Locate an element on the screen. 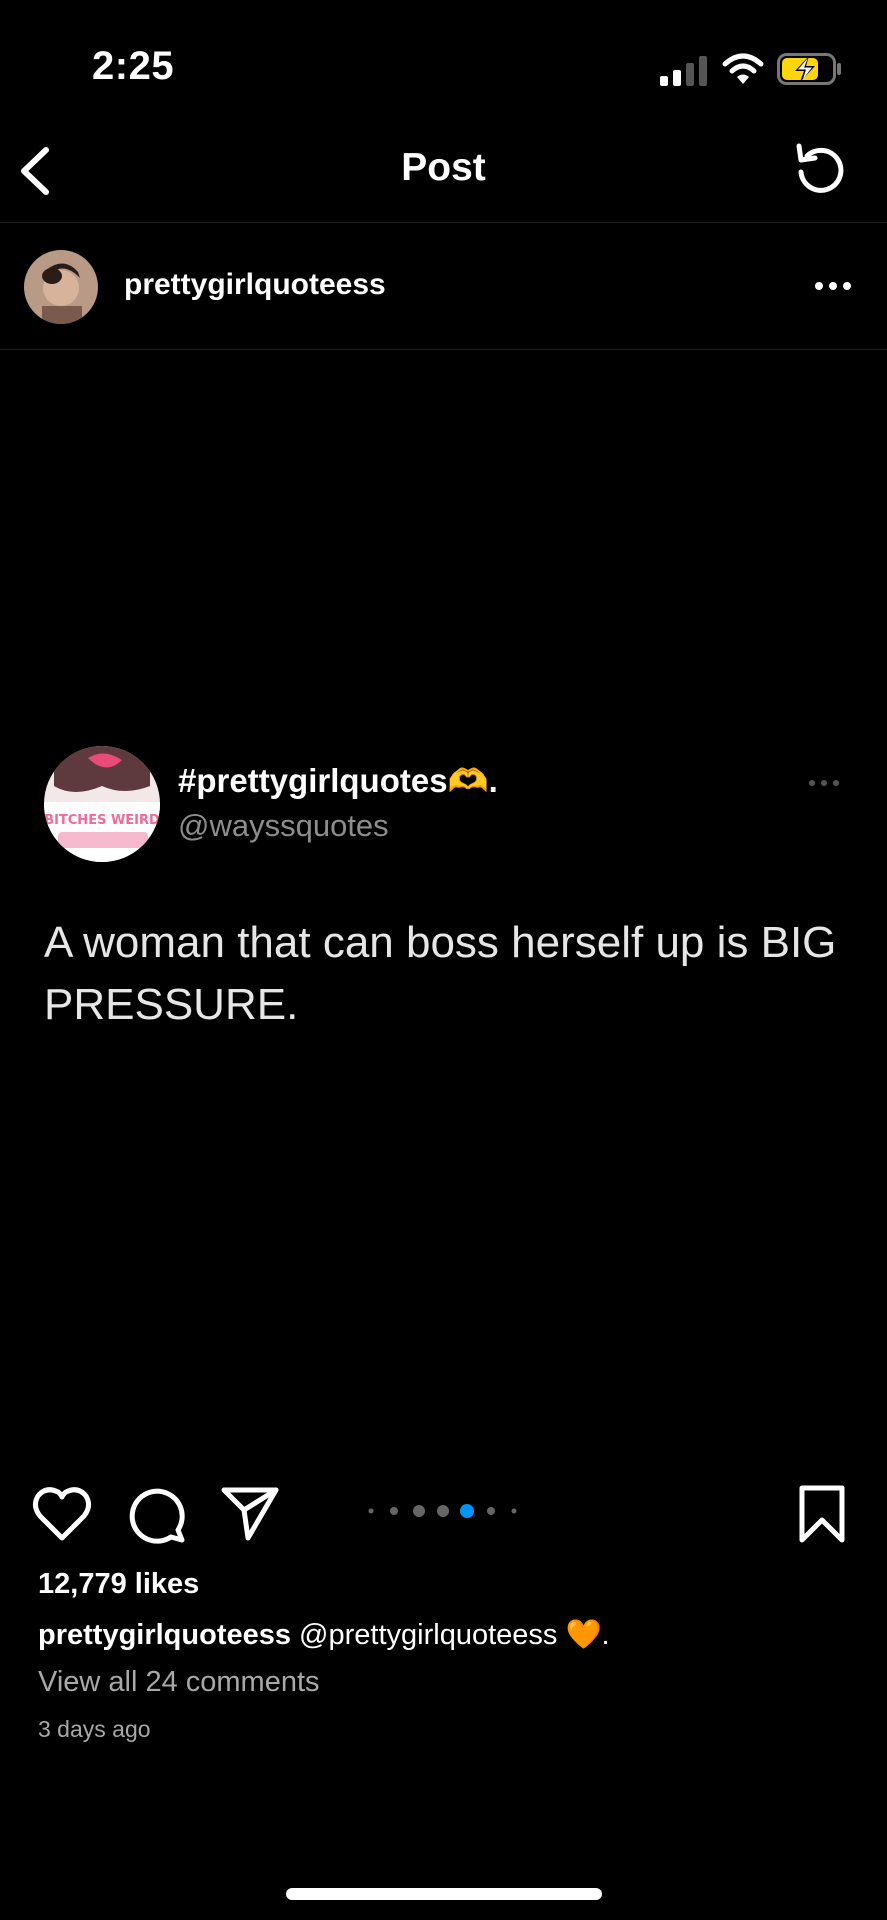 The height and width of the screenshot is (1920, 887). wifi-icon is located at coordinates (743, 68).